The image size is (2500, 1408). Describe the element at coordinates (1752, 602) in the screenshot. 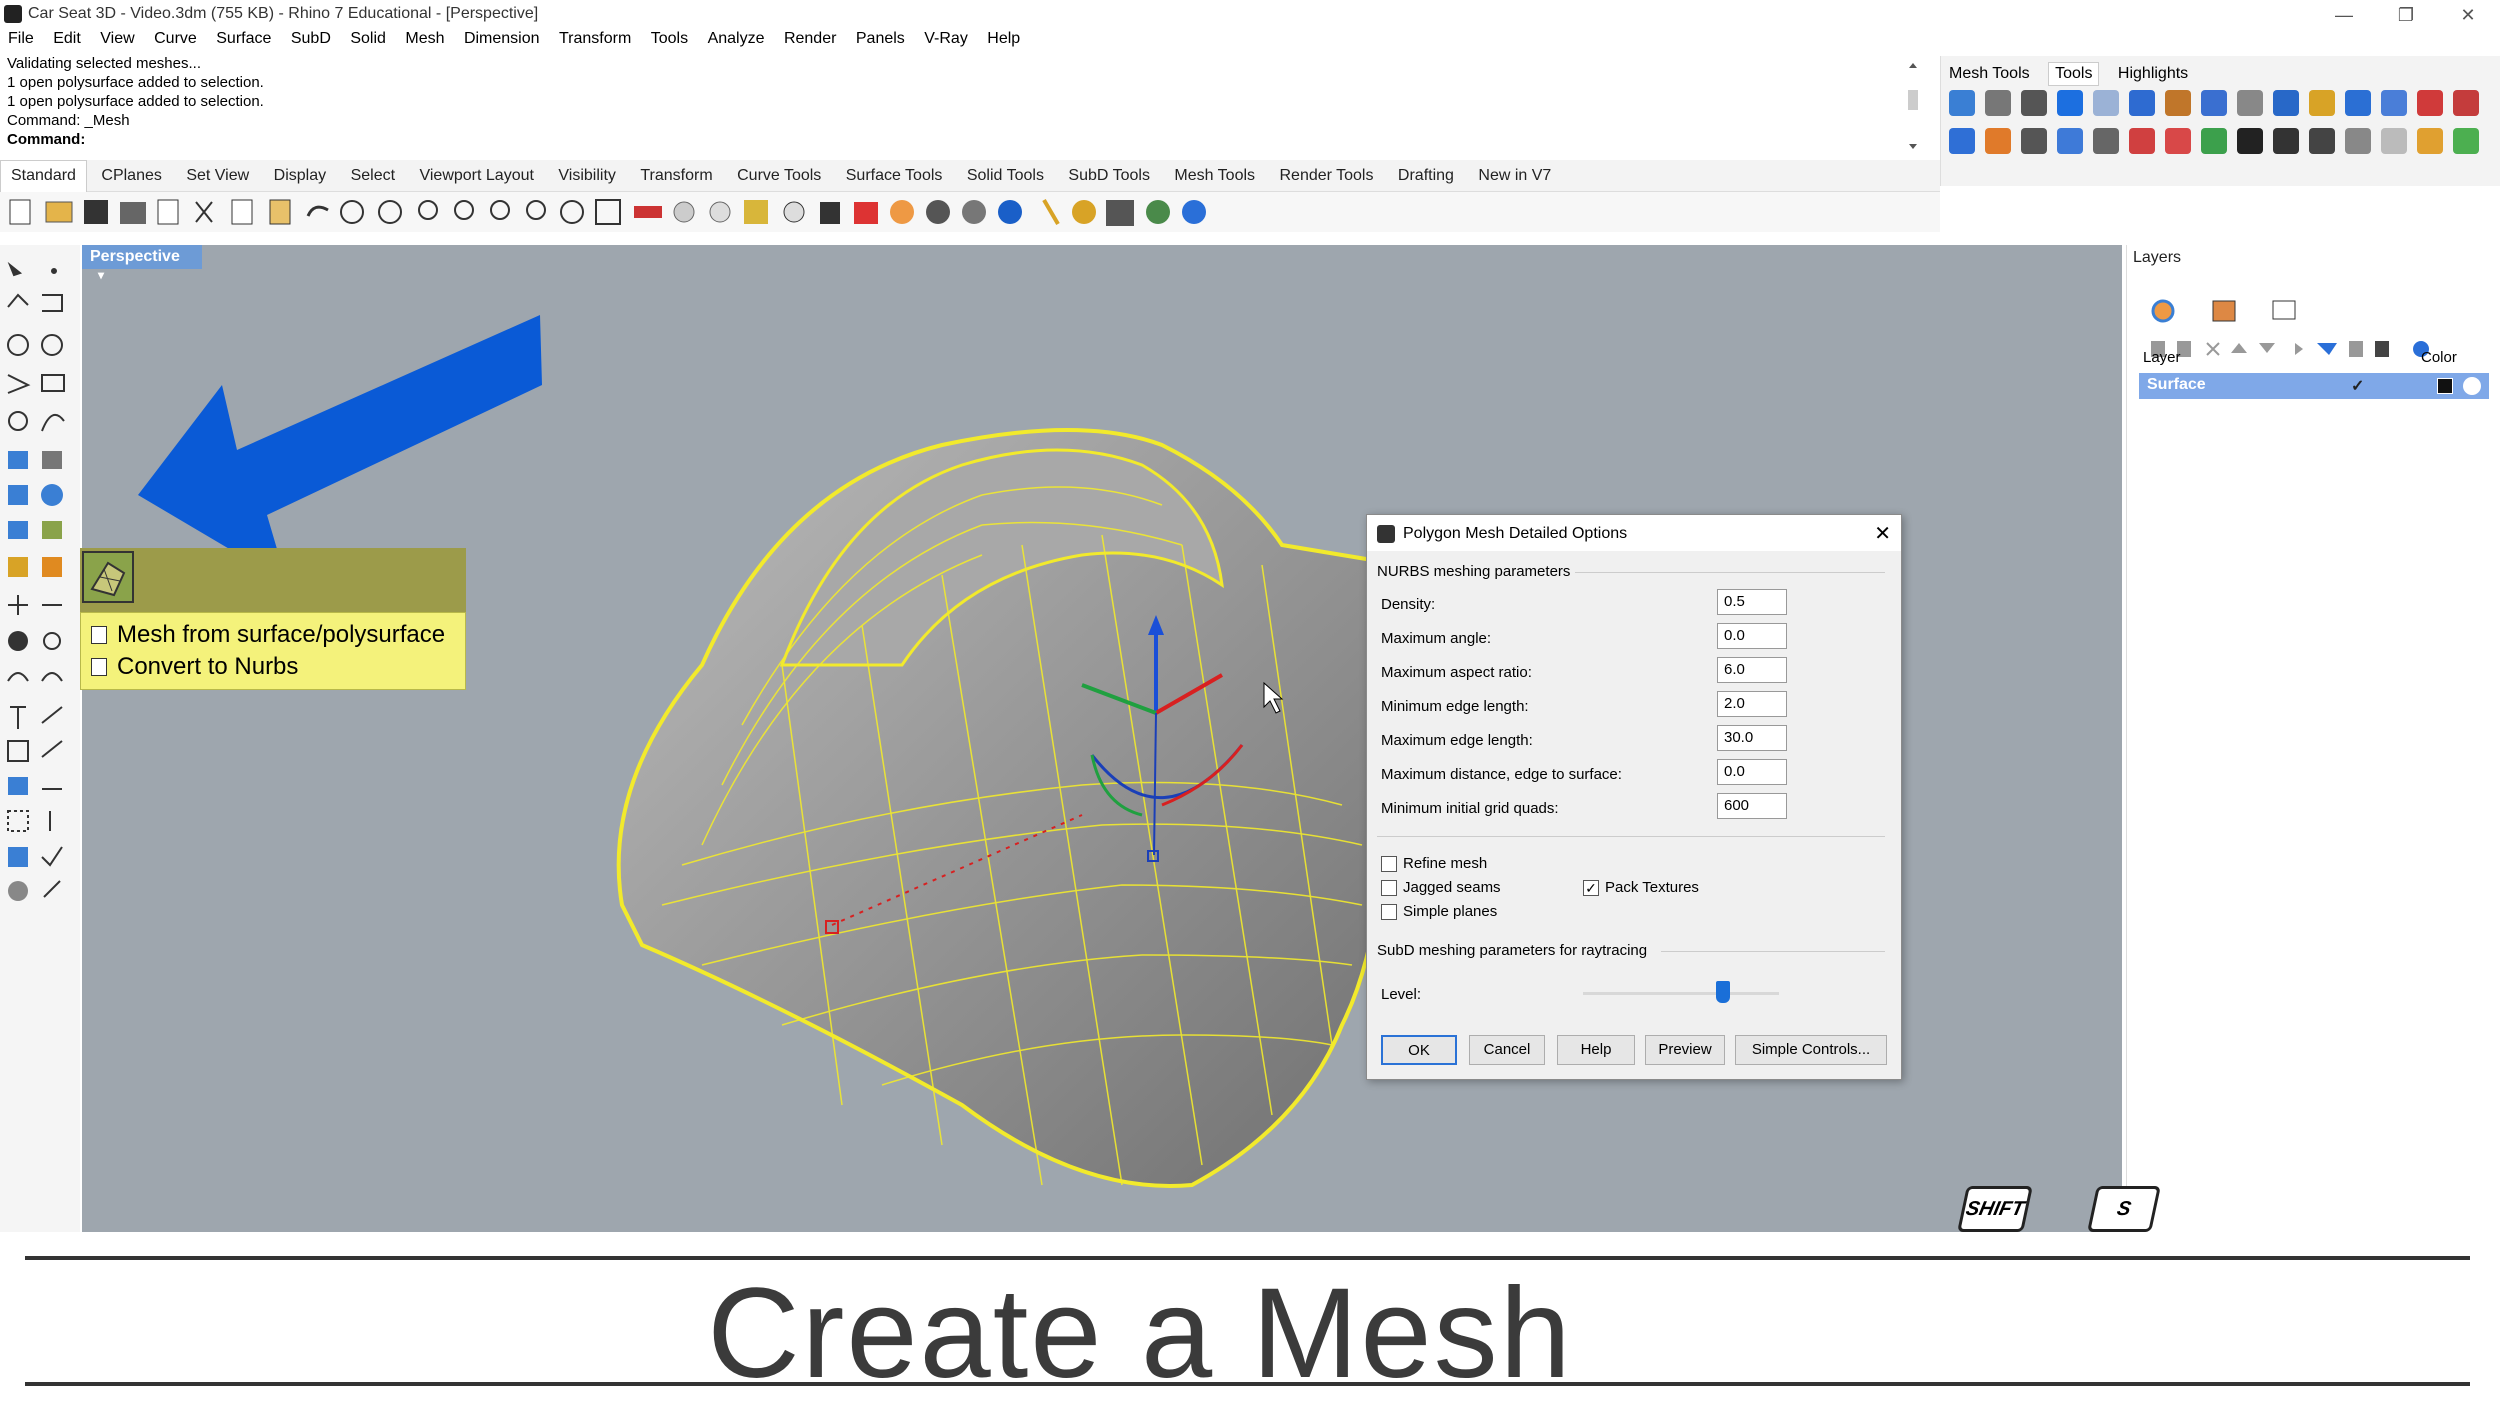

I see `density-field: 0.5` at that location.